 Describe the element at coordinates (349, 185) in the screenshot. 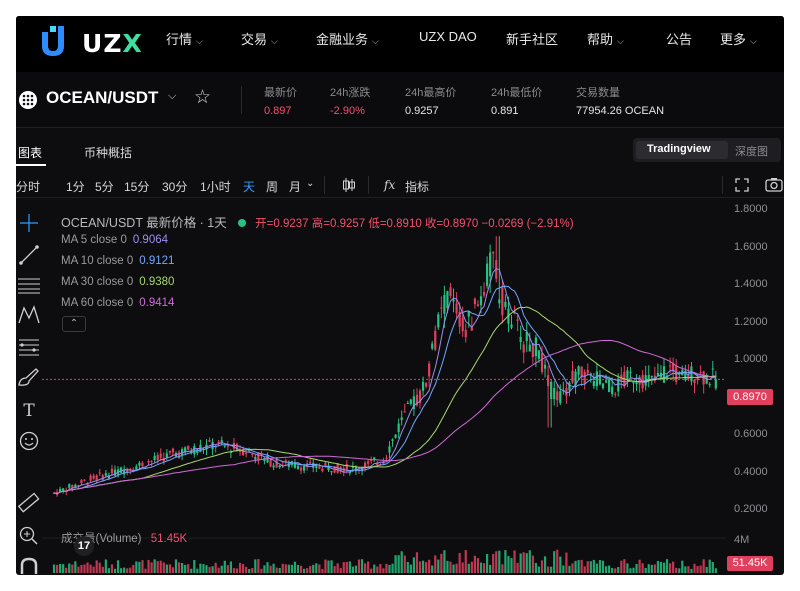

I see `candle-style-icon` at that location.